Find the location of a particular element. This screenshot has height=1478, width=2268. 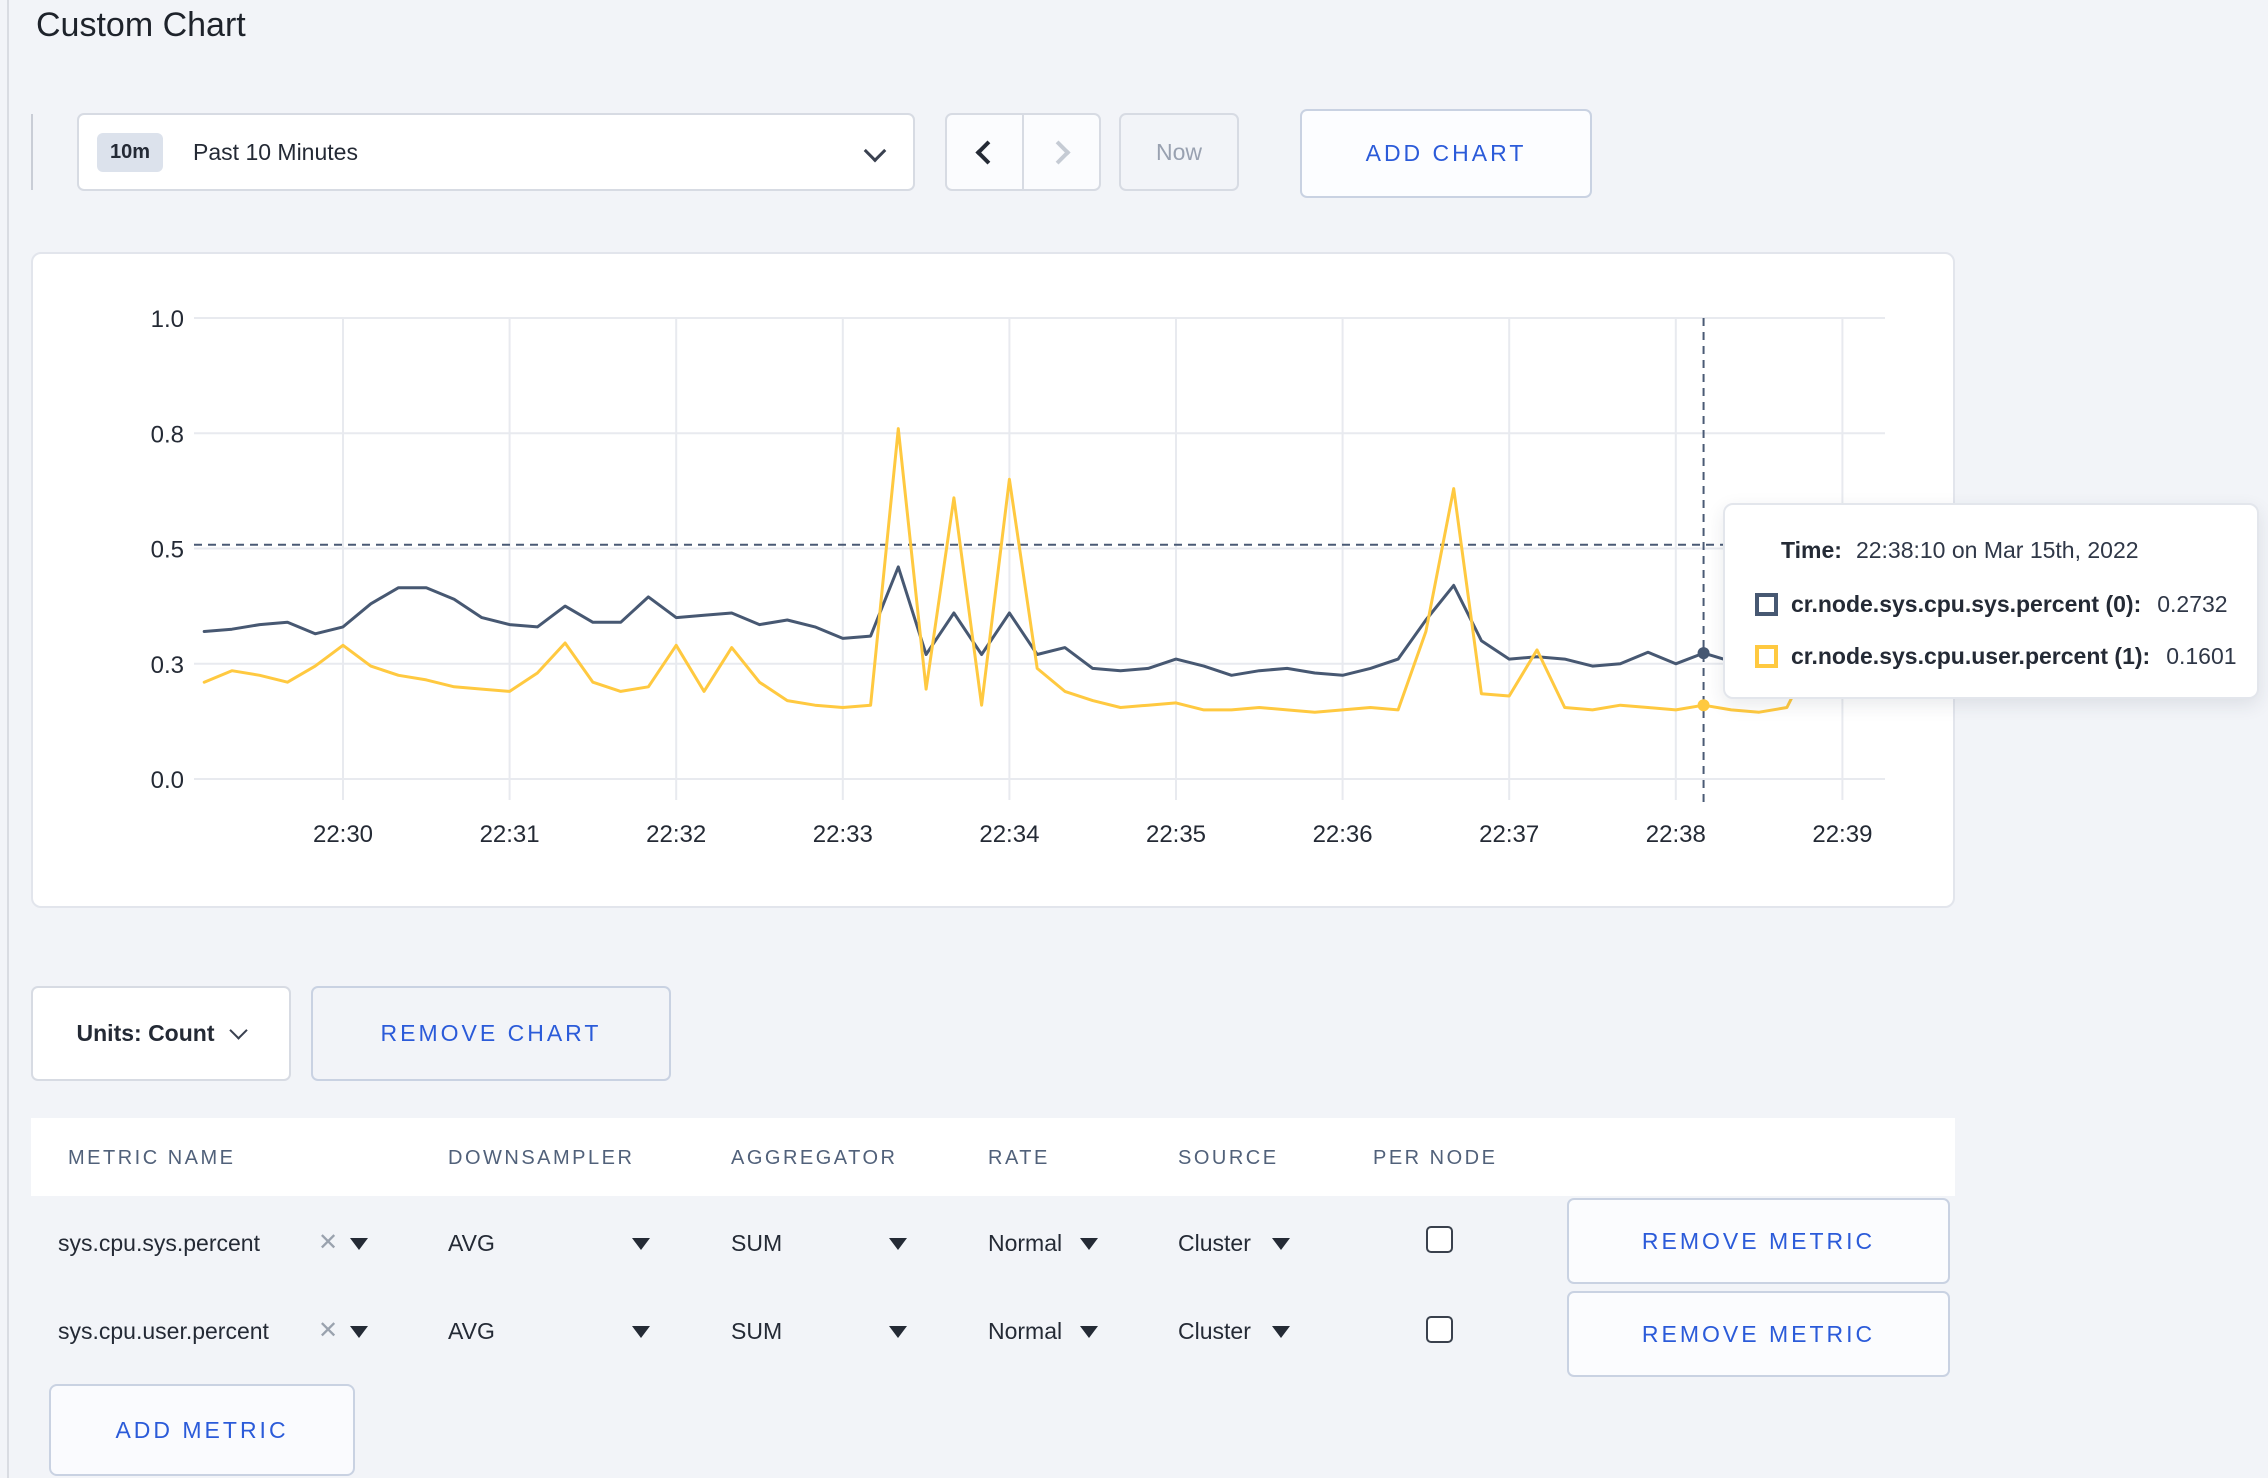

units-dropdown: Units: Count is located at coordinates (161, 1033).